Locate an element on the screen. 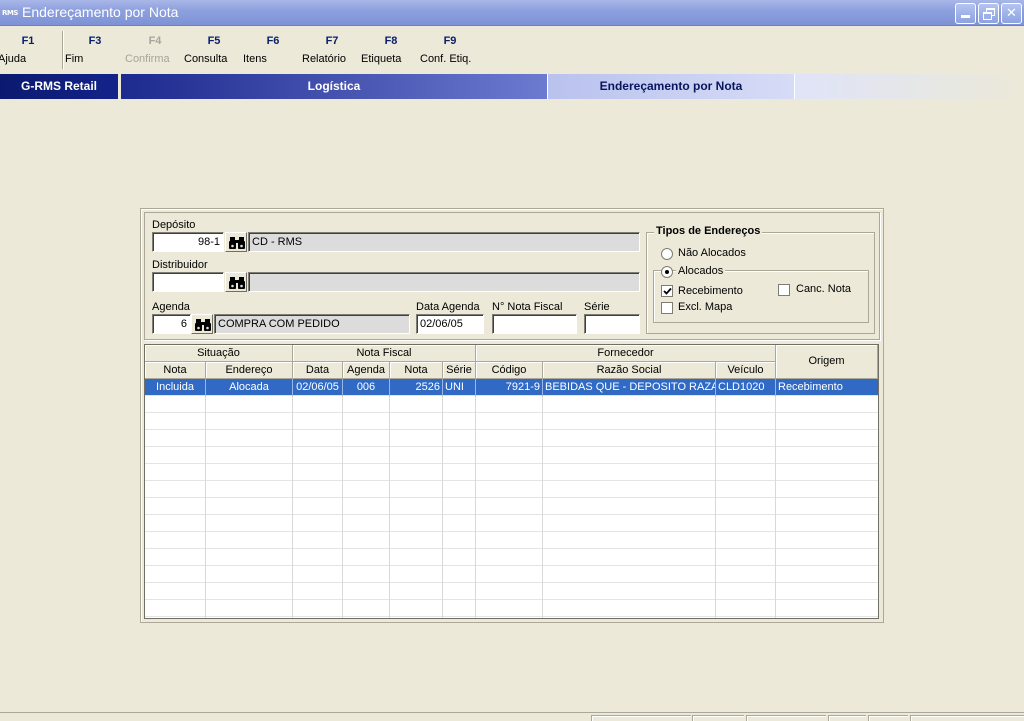 The width and height of the screenshot is (1024, 721). restore-button is located at coordinates (988, 13).